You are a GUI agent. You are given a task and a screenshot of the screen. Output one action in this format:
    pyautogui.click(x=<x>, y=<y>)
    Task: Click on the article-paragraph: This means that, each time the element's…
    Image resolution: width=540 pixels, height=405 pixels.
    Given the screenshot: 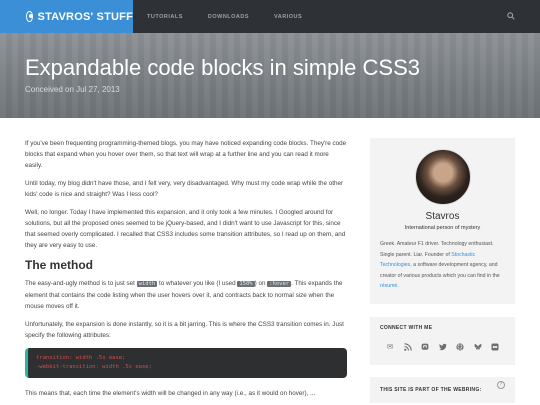 What is the action you would take?
    pyautogui.click(x=170, y=393)
    